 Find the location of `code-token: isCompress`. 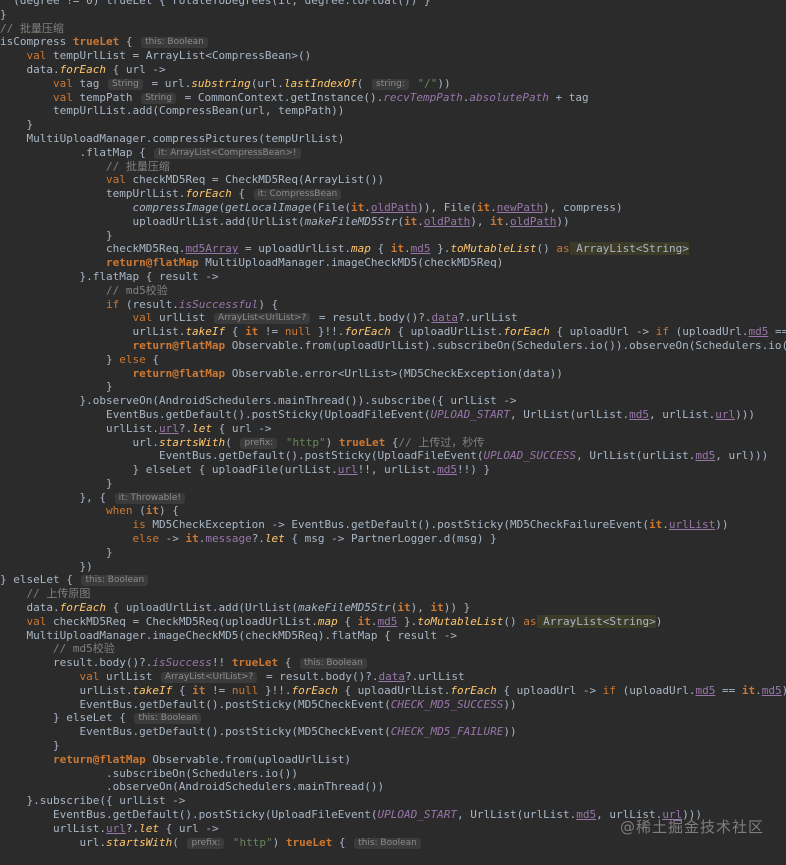

code-token: isCompress is located at coordinates (36, 42).